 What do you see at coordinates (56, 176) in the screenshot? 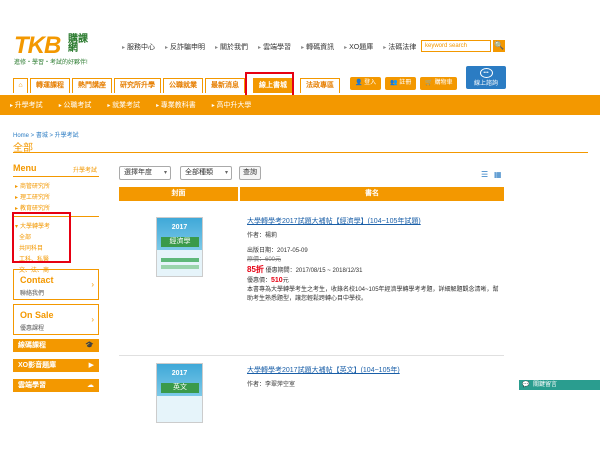
I see `sidebar-divider` at bounding box center [56, 176].